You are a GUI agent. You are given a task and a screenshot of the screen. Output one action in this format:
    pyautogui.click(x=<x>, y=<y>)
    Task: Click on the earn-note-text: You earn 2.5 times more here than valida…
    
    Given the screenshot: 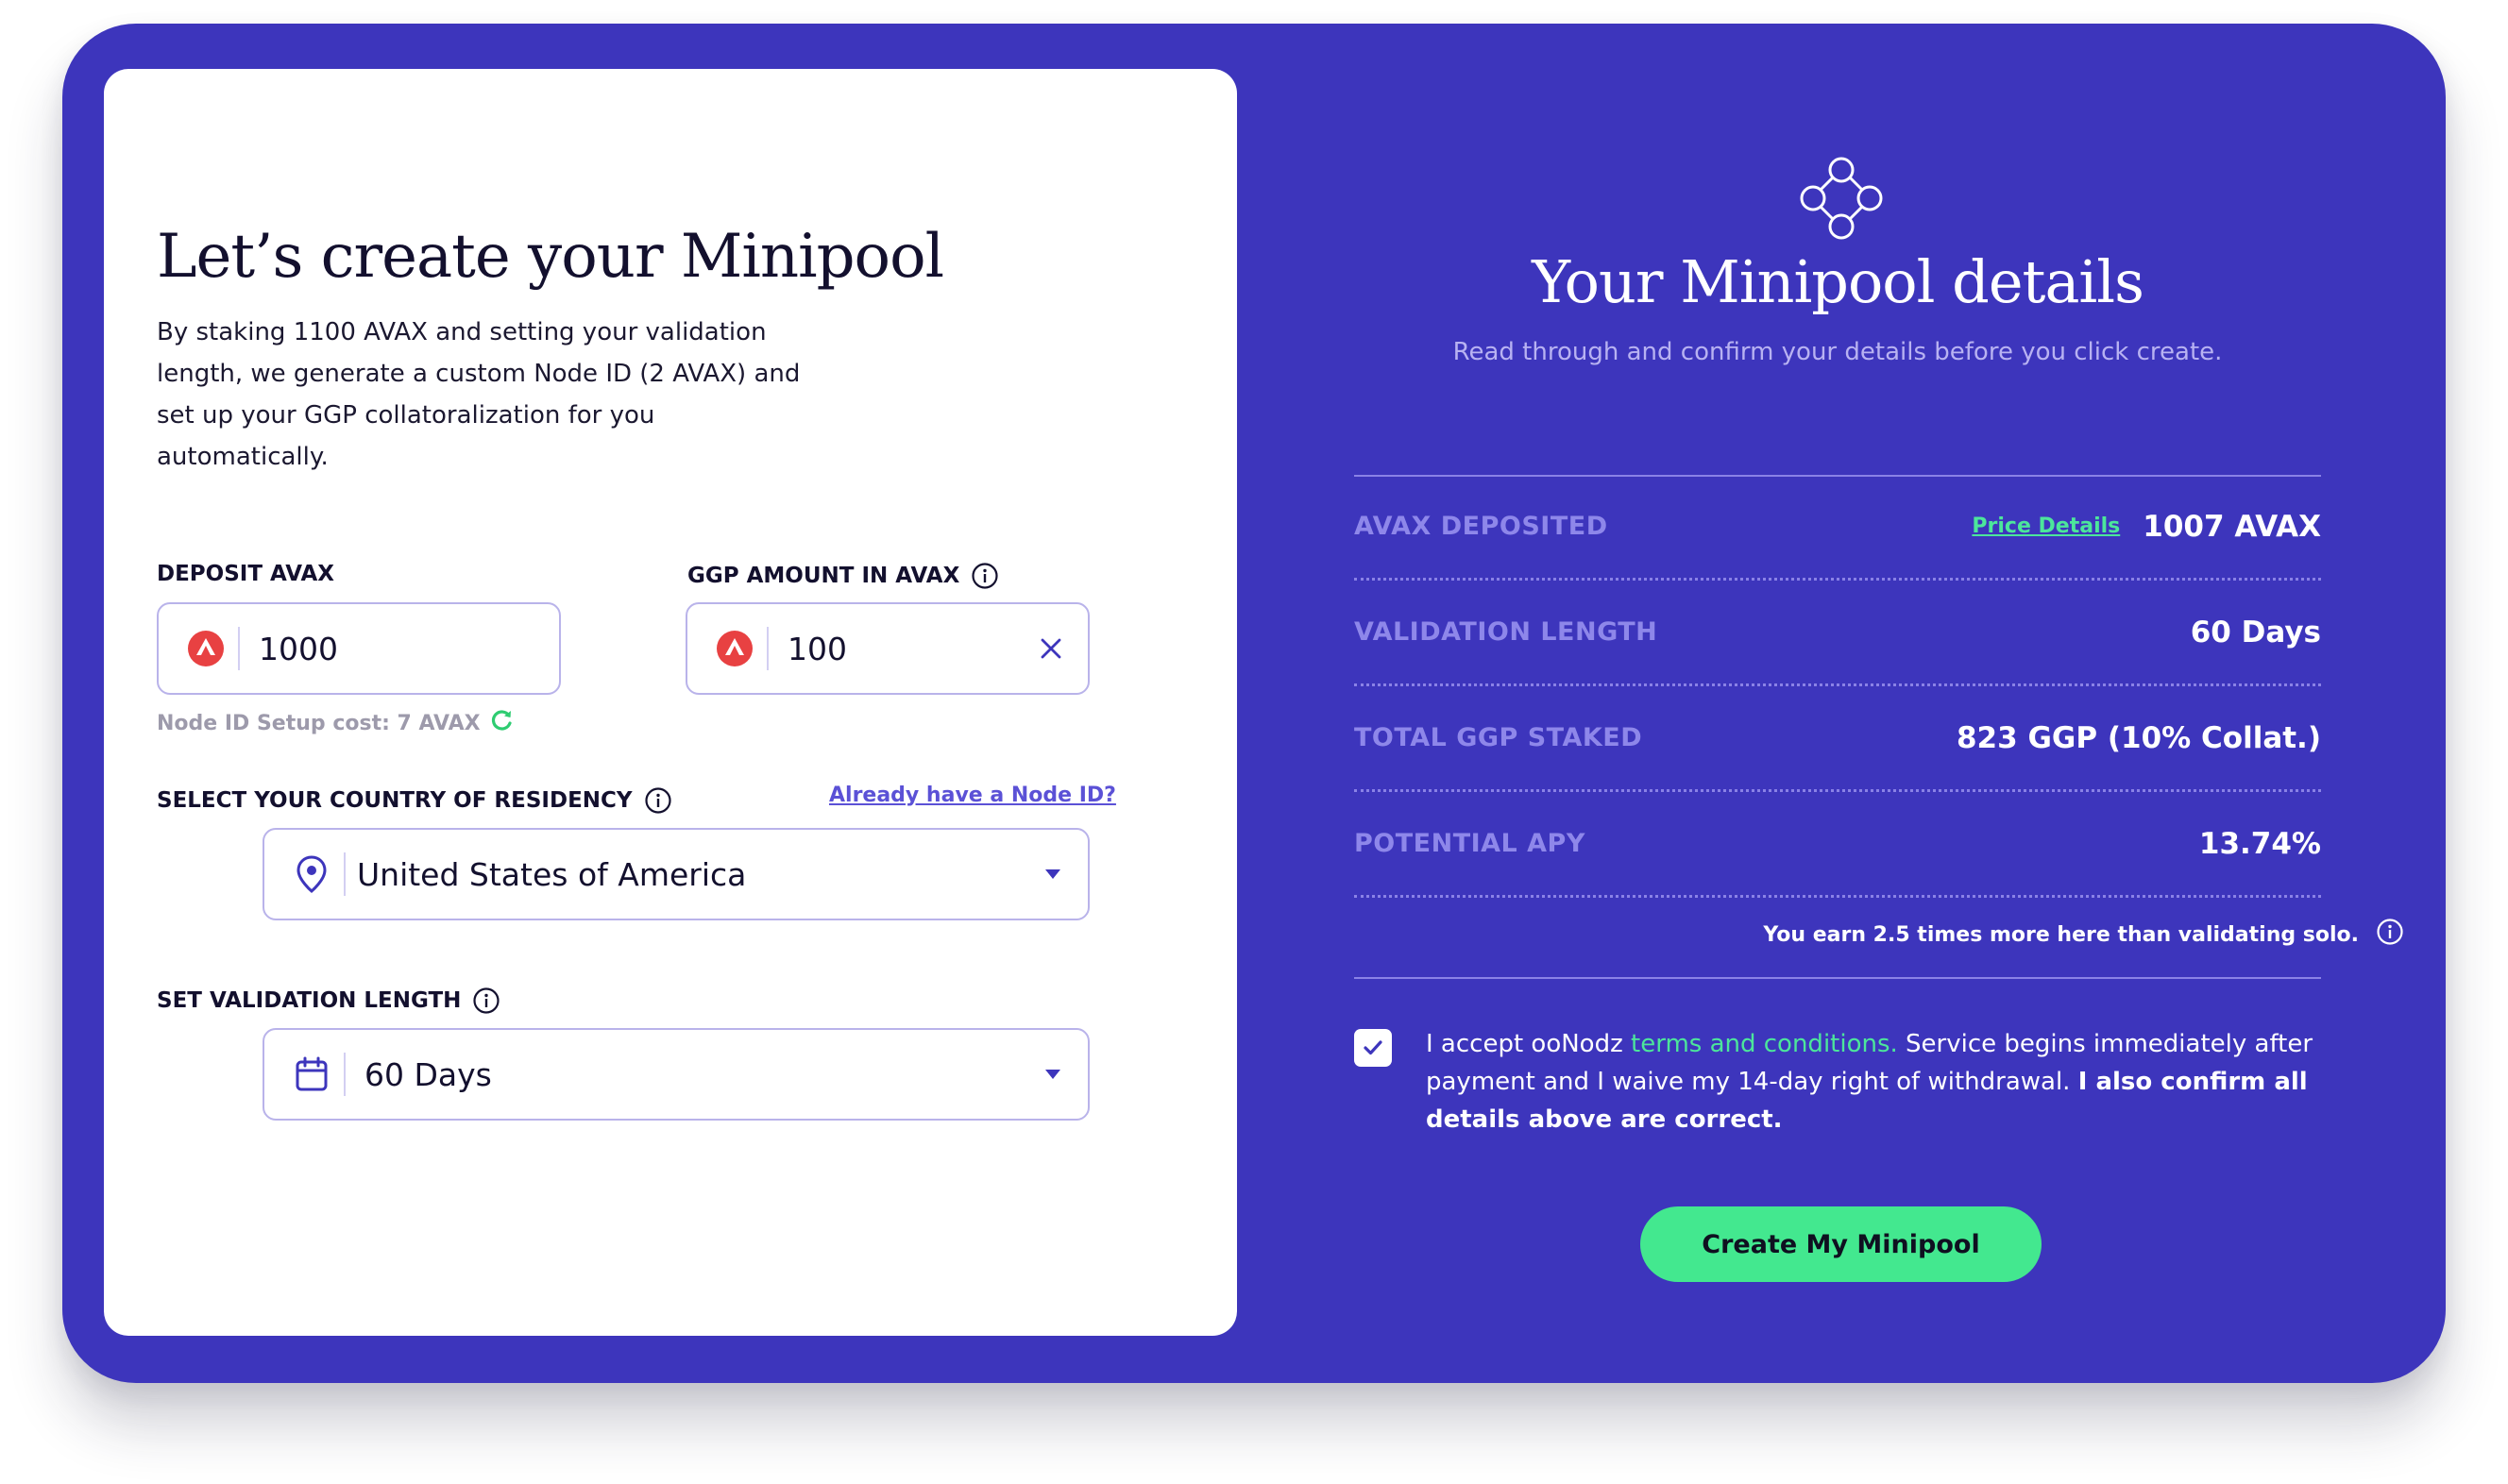 What is the action you would take?
    pyautogui.click(x=2061, y=934)
    